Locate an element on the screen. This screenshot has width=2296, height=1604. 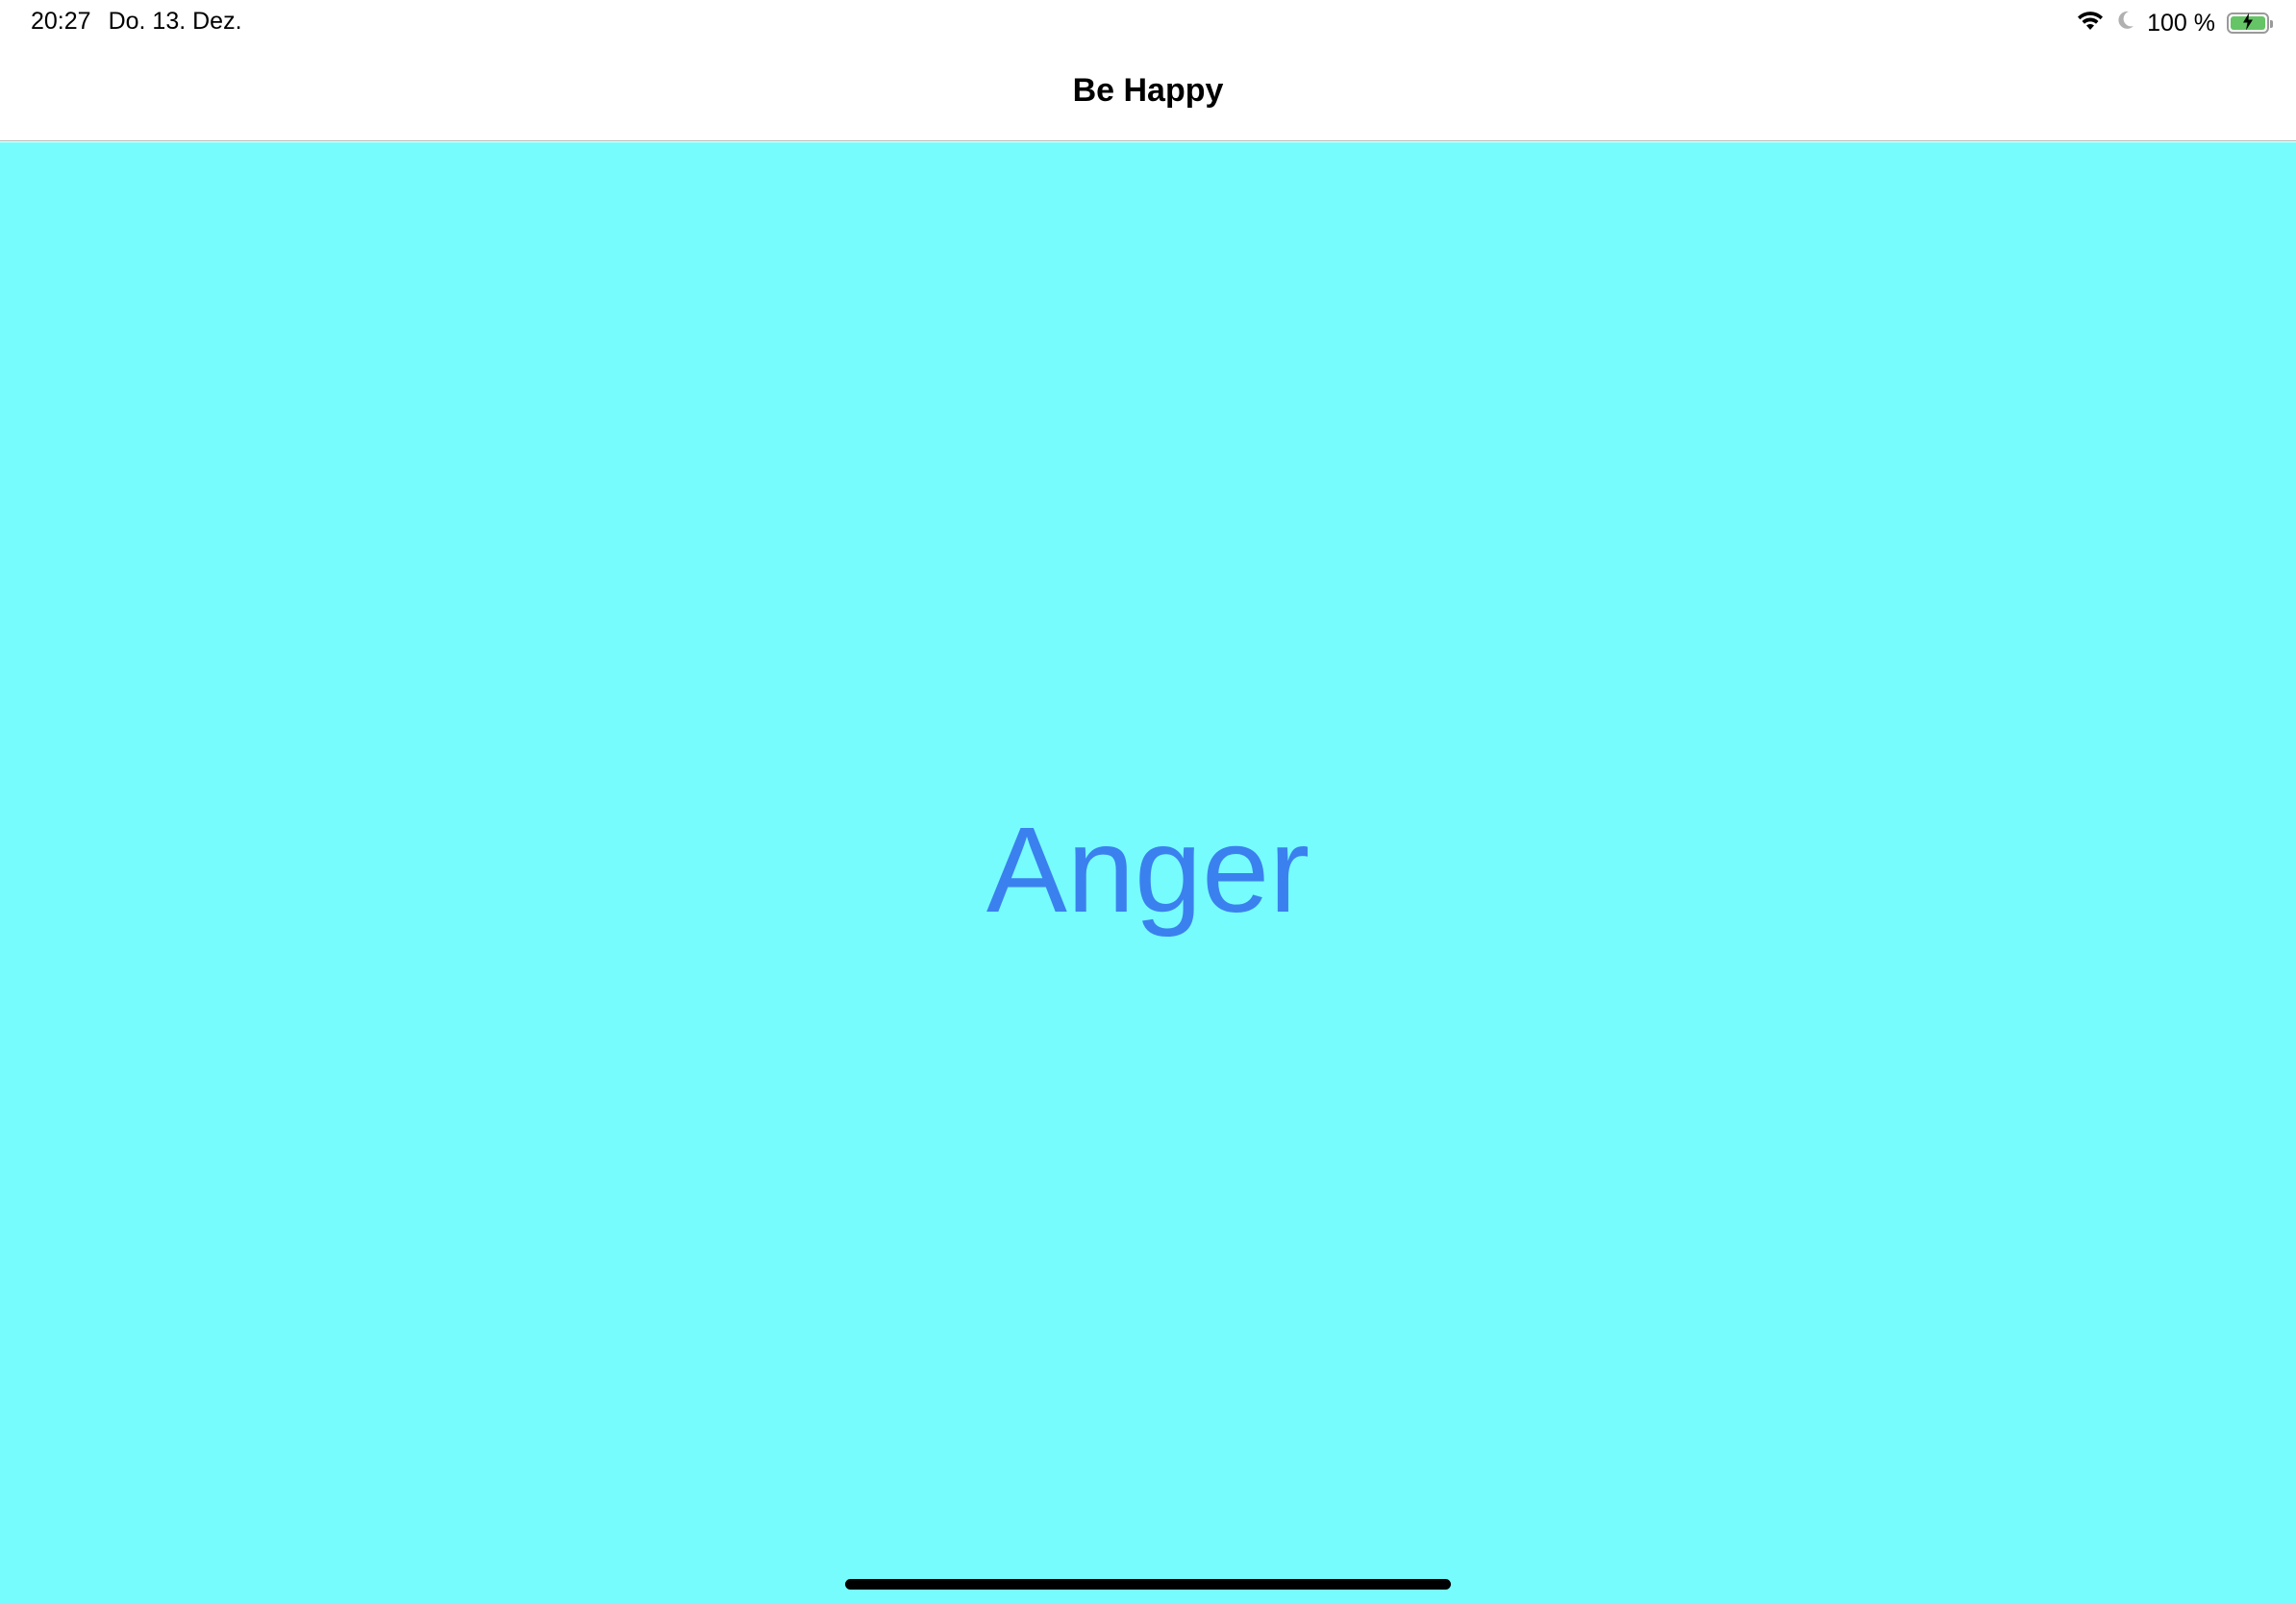
status-right: 100 % is located at coordinates (2174, 23).